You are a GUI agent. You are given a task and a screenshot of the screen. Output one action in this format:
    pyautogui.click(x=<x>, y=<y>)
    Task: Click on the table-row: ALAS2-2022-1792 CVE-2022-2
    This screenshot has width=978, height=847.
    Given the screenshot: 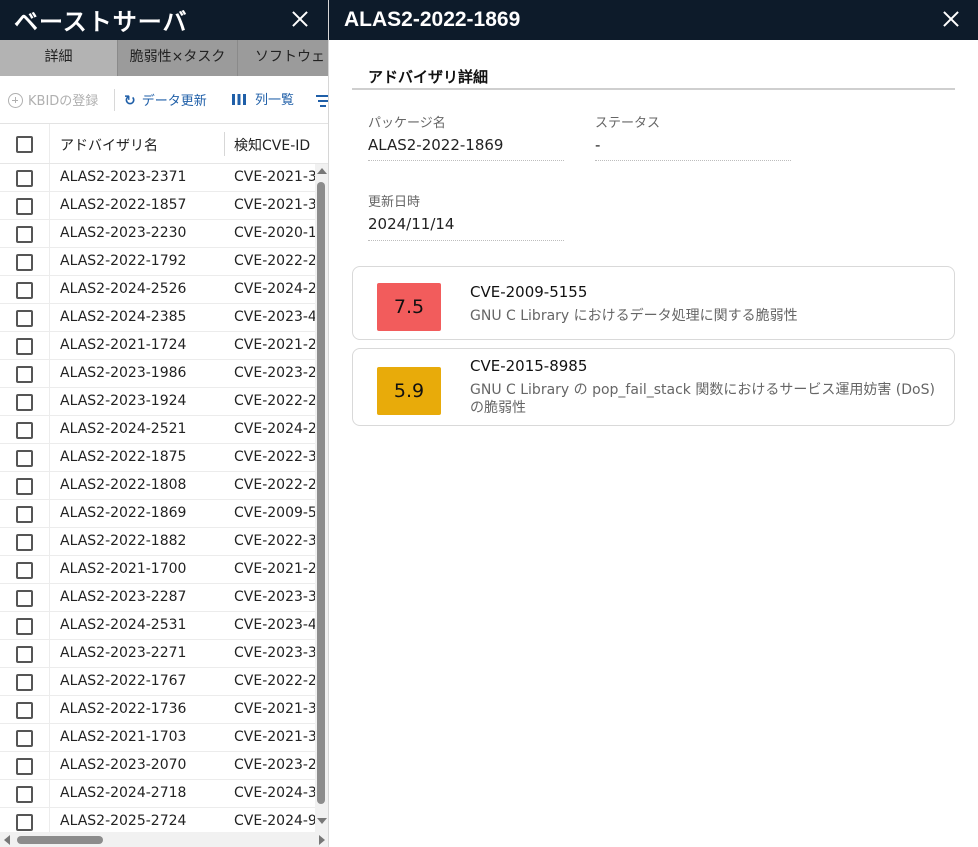 What is the action you would take?
    pyautogui.click(x=157, y=262)
    